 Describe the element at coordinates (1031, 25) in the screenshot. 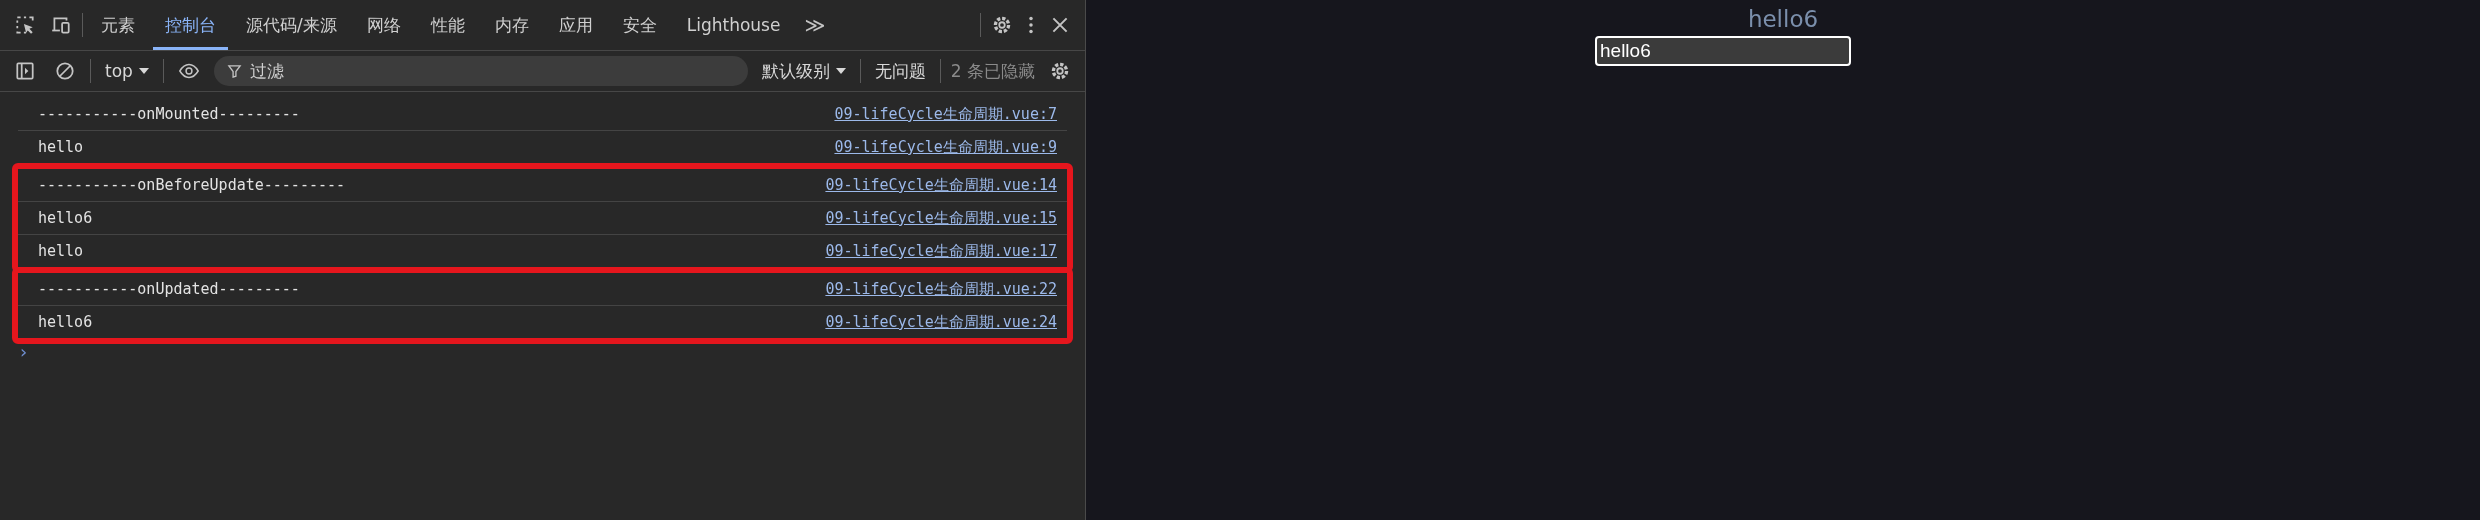

I see `more-options-icon` at that location.